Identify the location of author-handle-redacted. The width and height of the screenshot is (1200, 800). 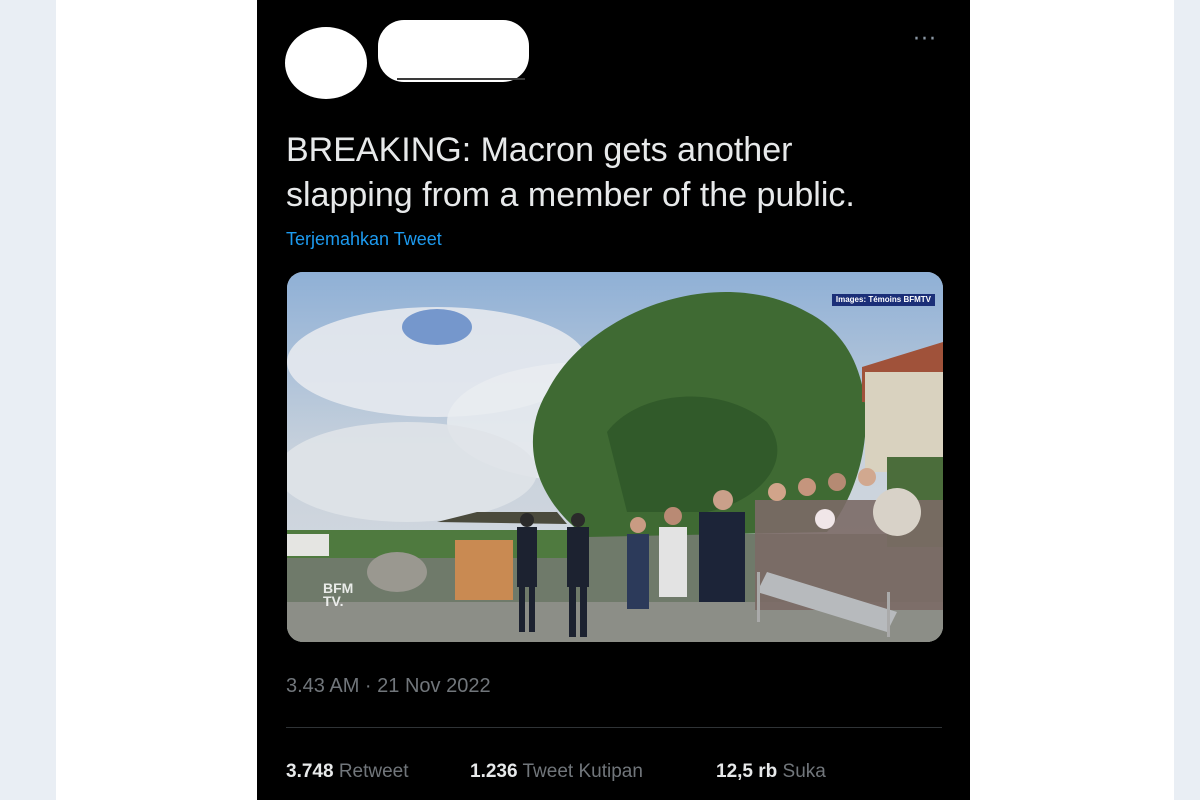
(461, 79).